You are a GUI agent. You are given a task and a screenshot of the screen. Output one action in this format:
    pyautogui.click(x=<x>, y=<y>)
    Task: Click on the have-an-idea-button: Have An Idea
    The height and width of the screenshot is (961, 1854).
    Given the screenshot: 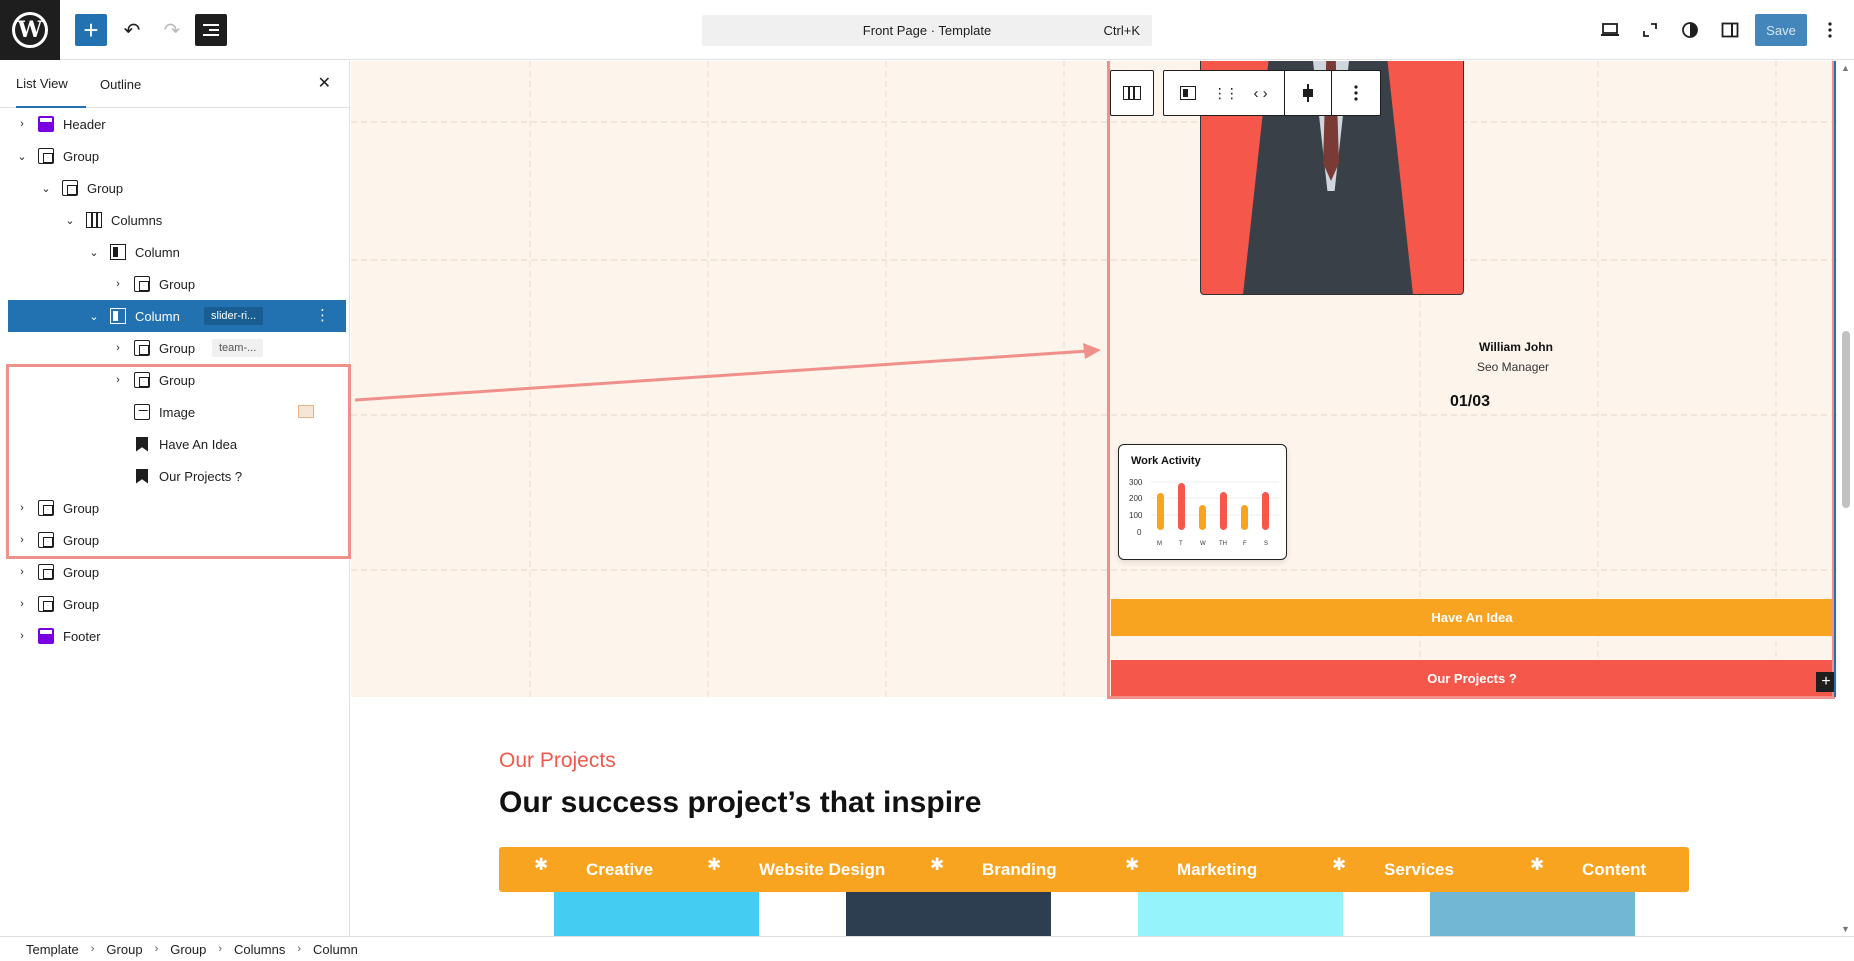 What is the action you would take?
    pyautogui.click(x=1472, y=617)
    